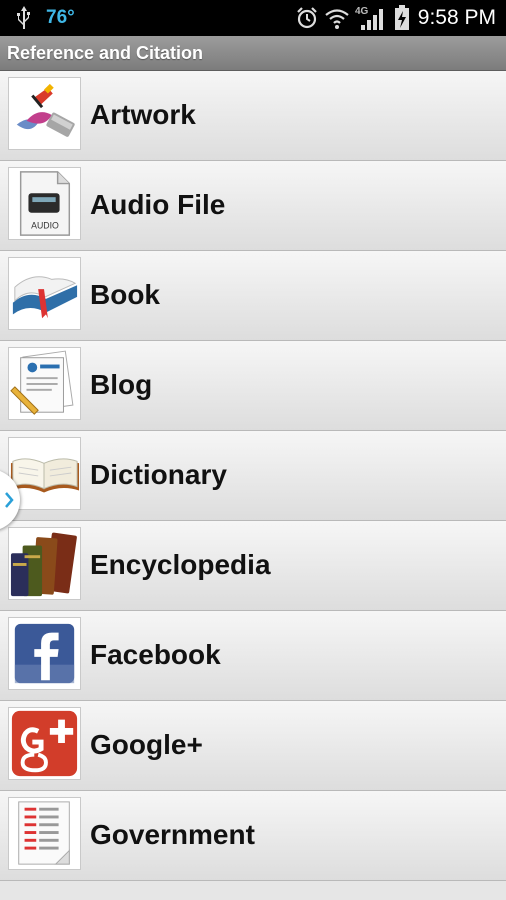 The width and height of the screenshot is (506, 900). I want to click on chevron-right-icon, so click(9, 500).